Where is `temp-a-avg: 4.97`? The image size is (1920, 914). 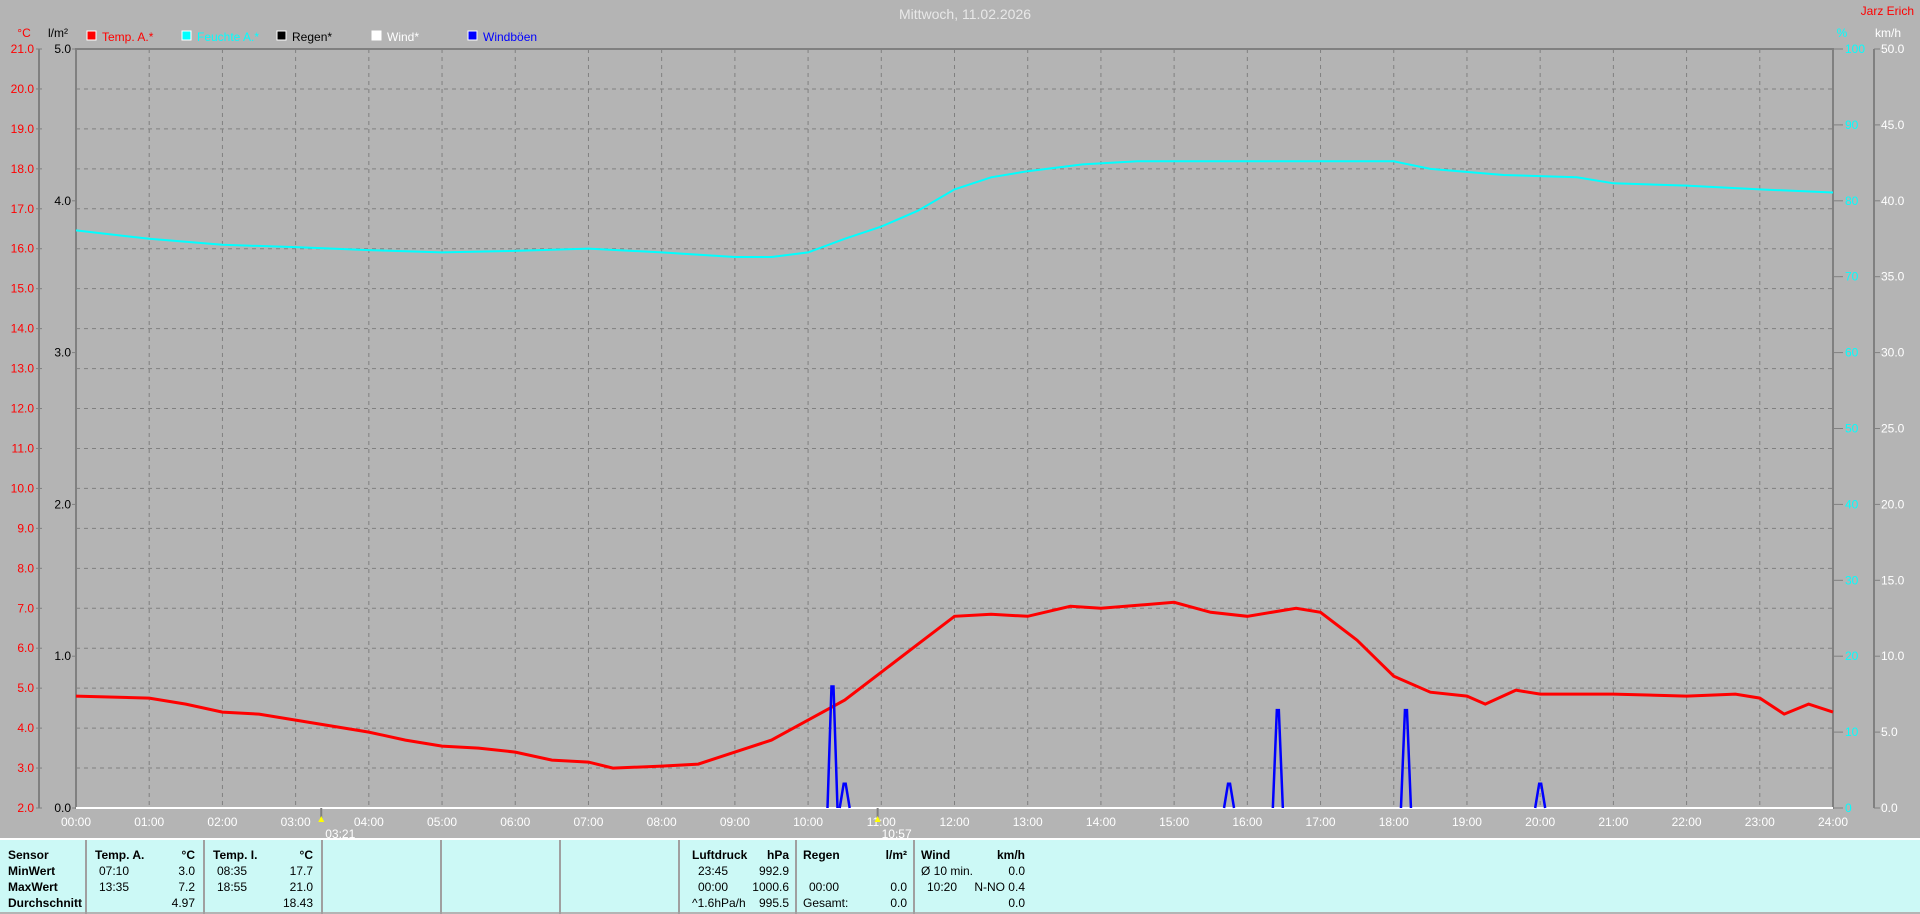 temp-a-avg: 4.97 is located at coordinates (183, 903).